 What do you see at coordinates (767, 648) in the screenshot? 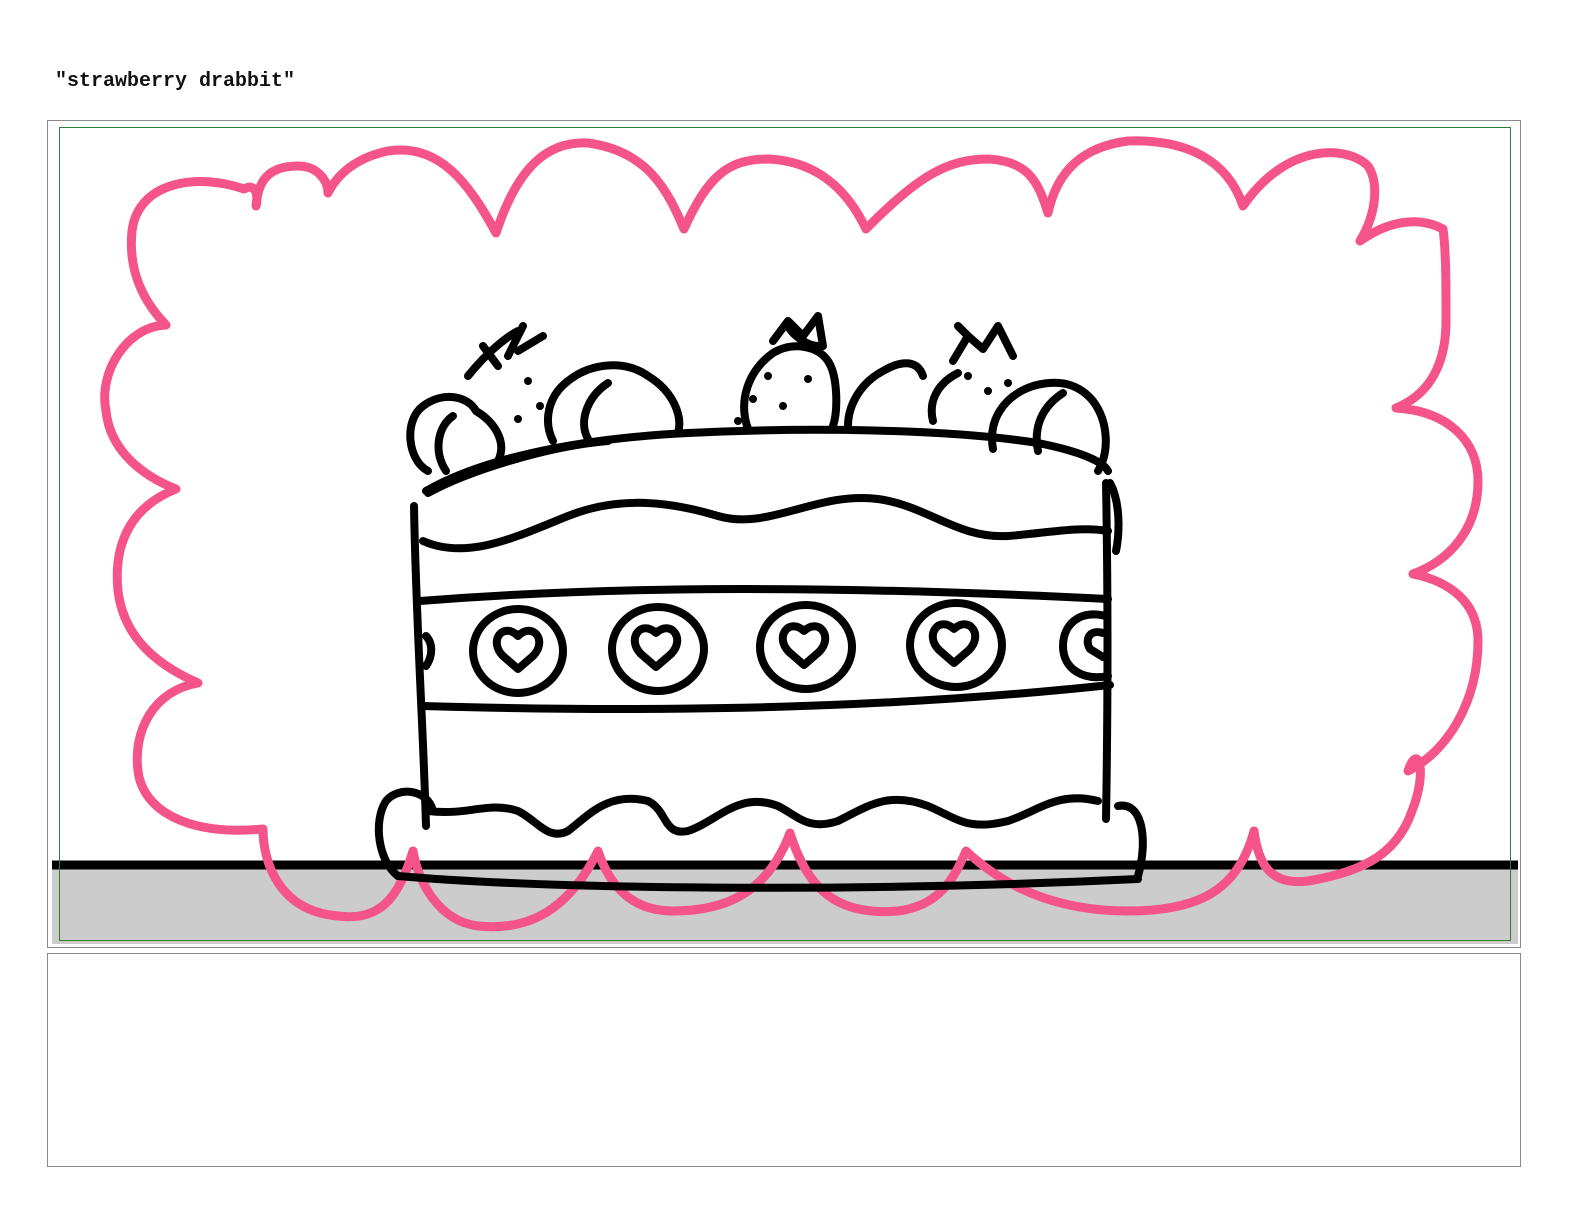
I see `strawberry-slices` at bounding box center [767, 648].